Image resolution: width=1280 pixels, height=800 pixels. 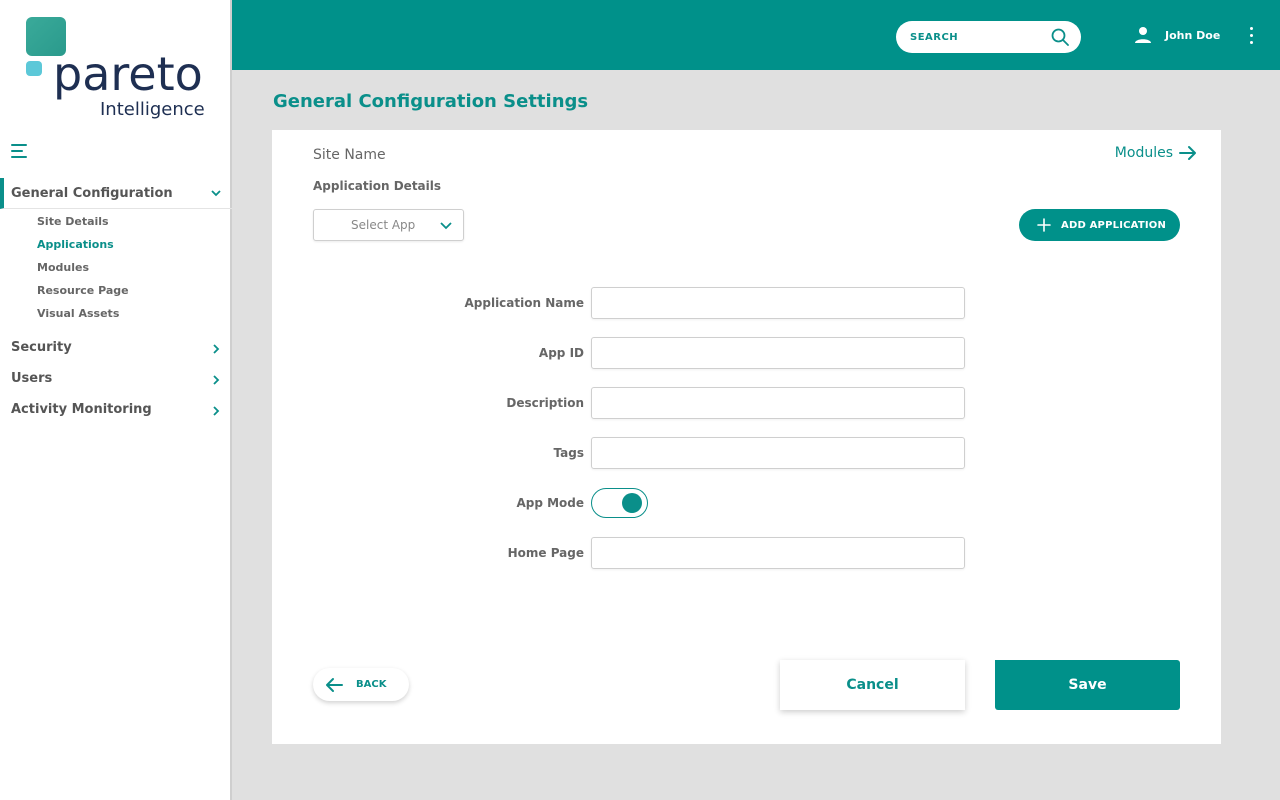 I want to click on modules-link-label: Modules, so click(x=1143, y=153).